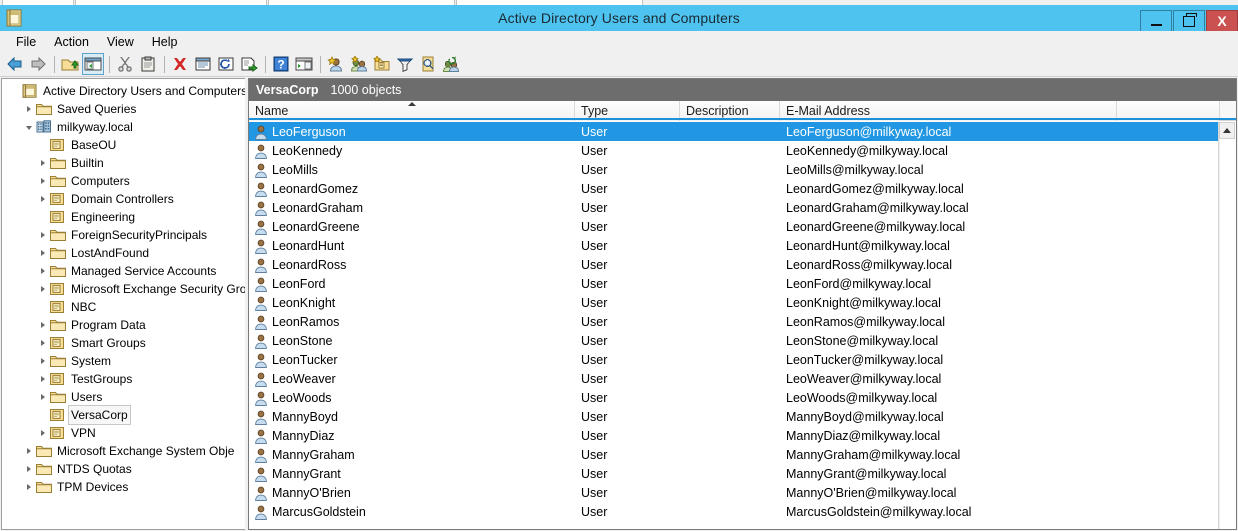 This screenshot has height=531, width=1238. Describe the element at coordinates (15, 64) in the screenshot. I see `back-icon` at that location.